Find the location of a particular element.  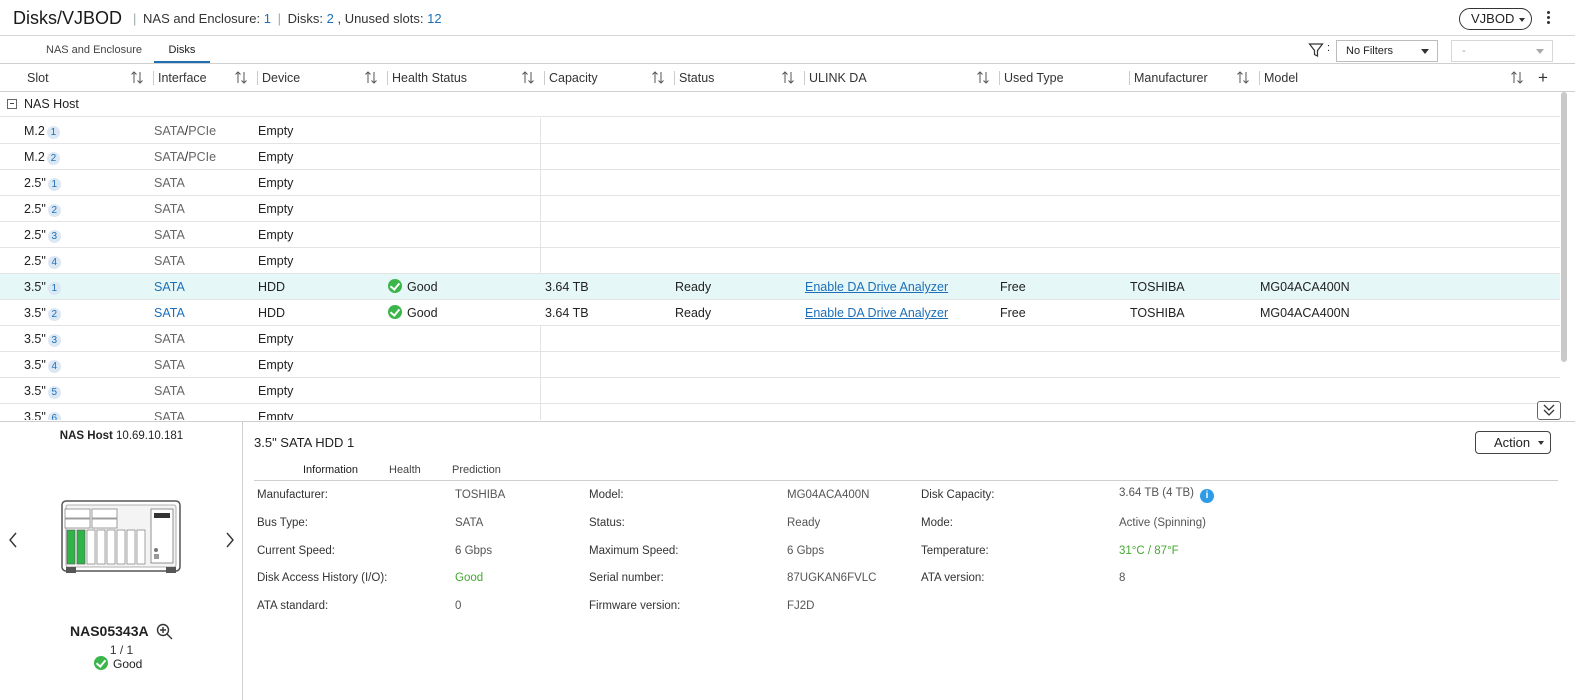

column-header-interface: Interface is located at coordinates (180, 78).